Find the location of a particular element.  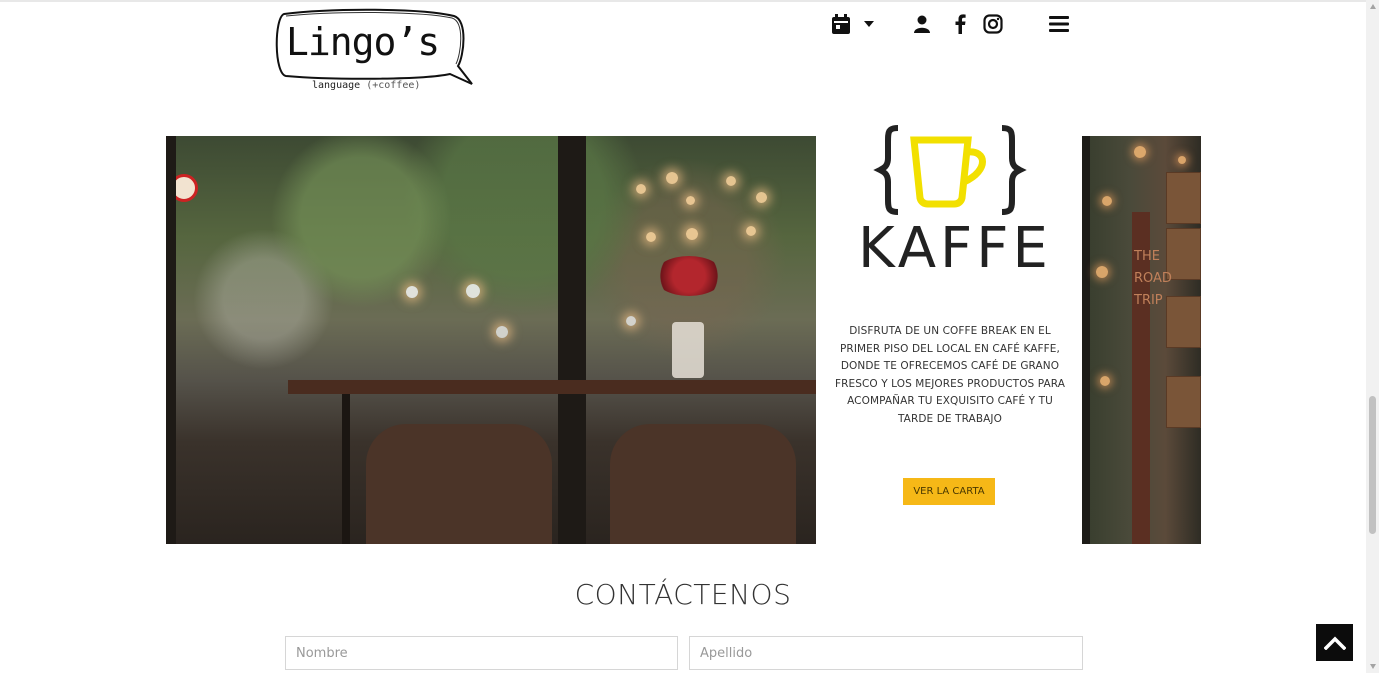

kaffe-logo: KAFFE is located at coordinates (953, 202).